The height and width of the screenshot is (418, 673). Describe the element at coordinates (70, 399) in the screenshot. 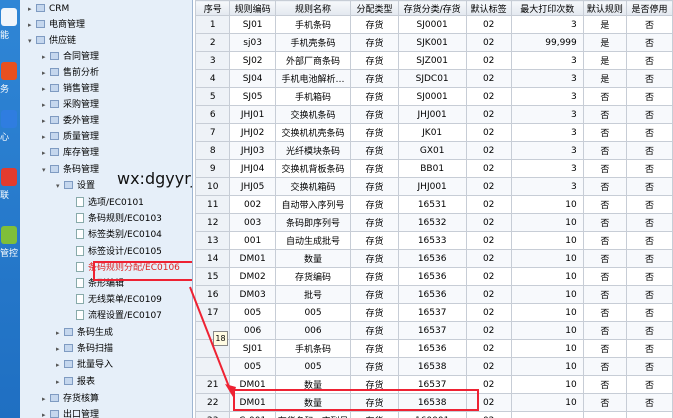

I see `tree-item: ▸ 存货核算` at that location.